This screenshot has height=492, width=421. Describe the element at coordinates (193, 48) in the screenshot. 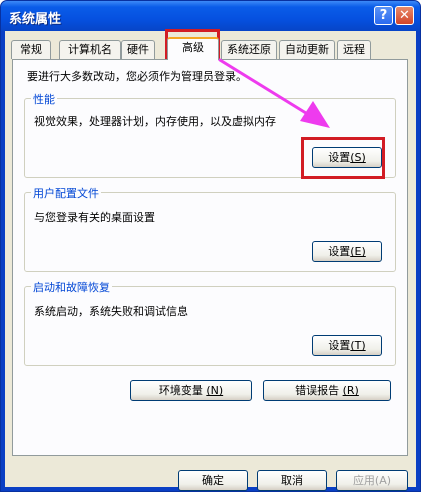

I see `tab-advanced: 高级` at that location.